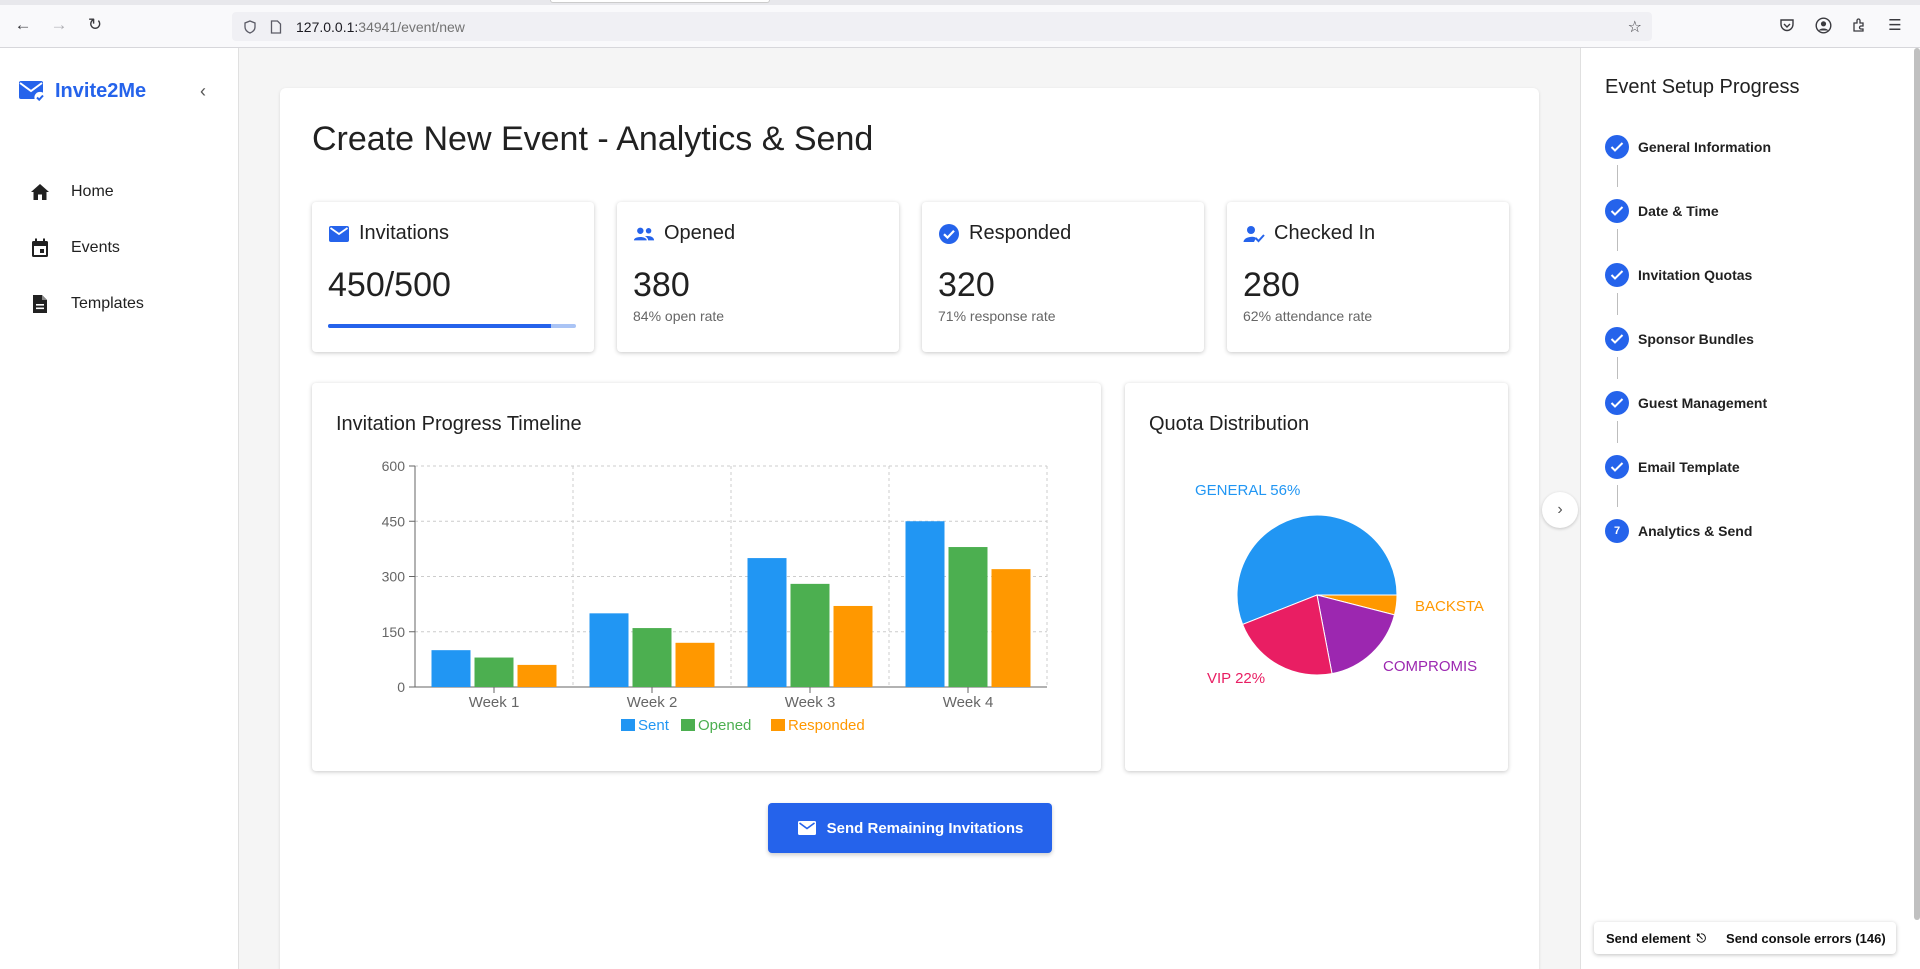  I want to click on menu-icon: ☰, so click(1895, 25).